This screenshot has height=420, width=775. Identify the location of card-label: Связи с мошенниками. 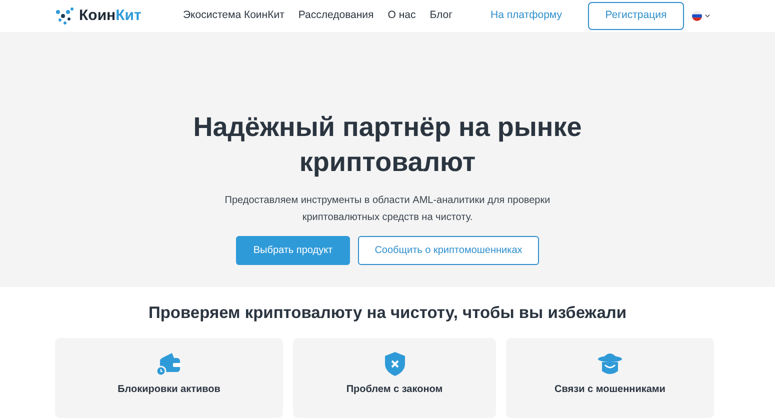
(610, 389).